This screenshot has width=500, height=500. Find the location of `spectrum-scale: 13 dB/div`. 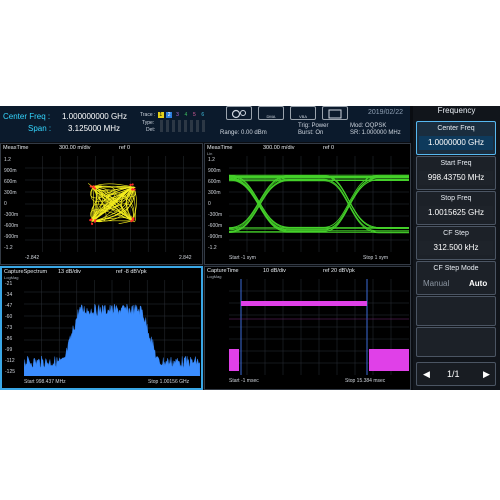

spectrum-scale: 13 dB/div is located at coordinates (69, 272).